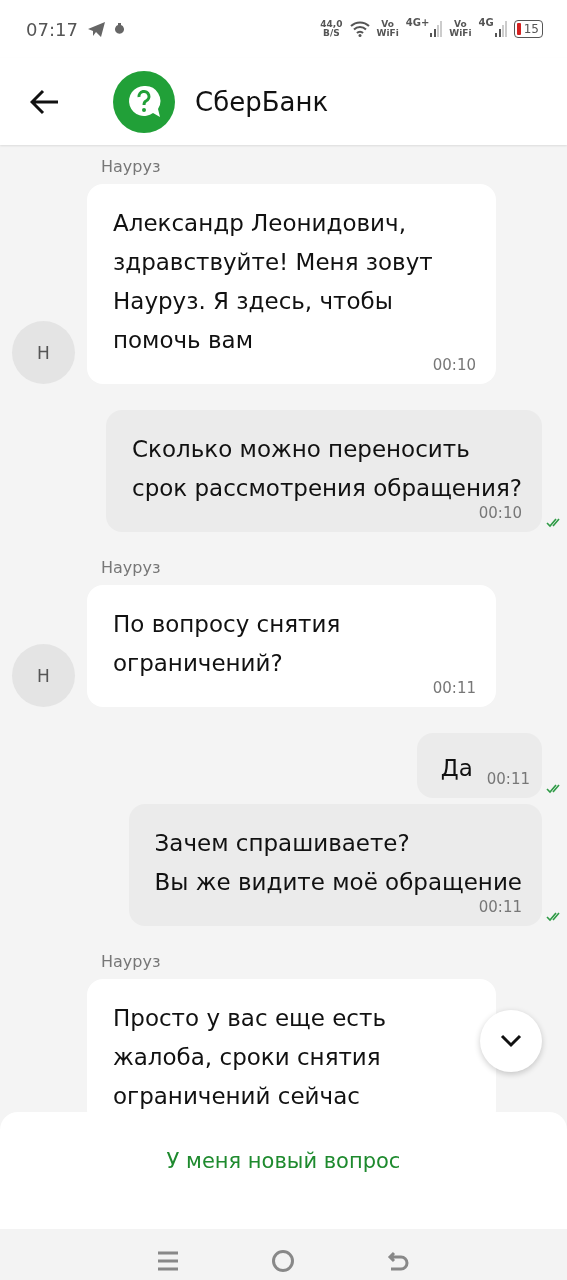  What do you see at coordinates (456, 768) in the screenshot?
I see `message-text: Да` at bounding box center [456, 768].